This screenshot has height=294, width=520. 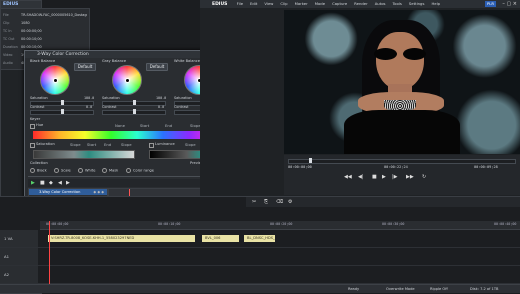 I want to click on add-keyframe-icon: ◆, so click(x=51, y=183).